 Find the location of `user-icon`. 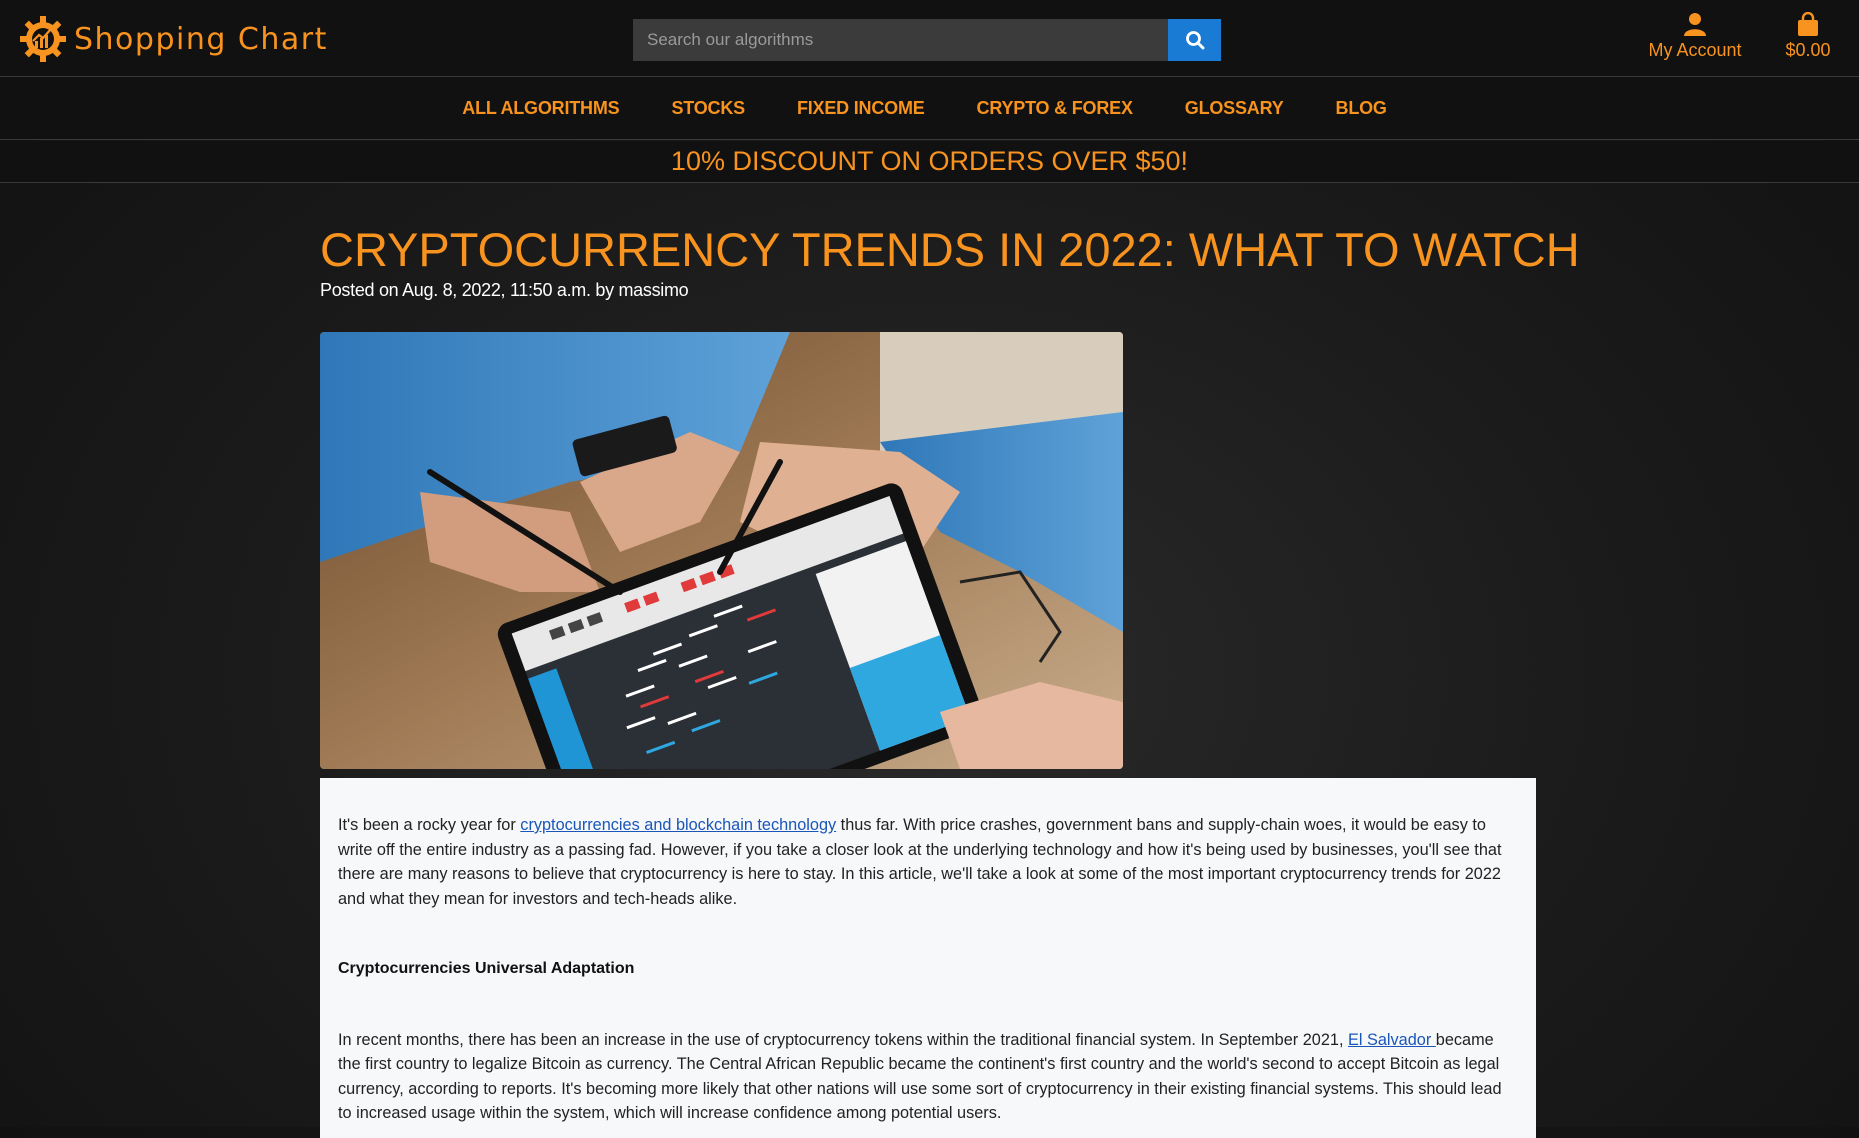

user-icon is located at coordinates (1695, 24).